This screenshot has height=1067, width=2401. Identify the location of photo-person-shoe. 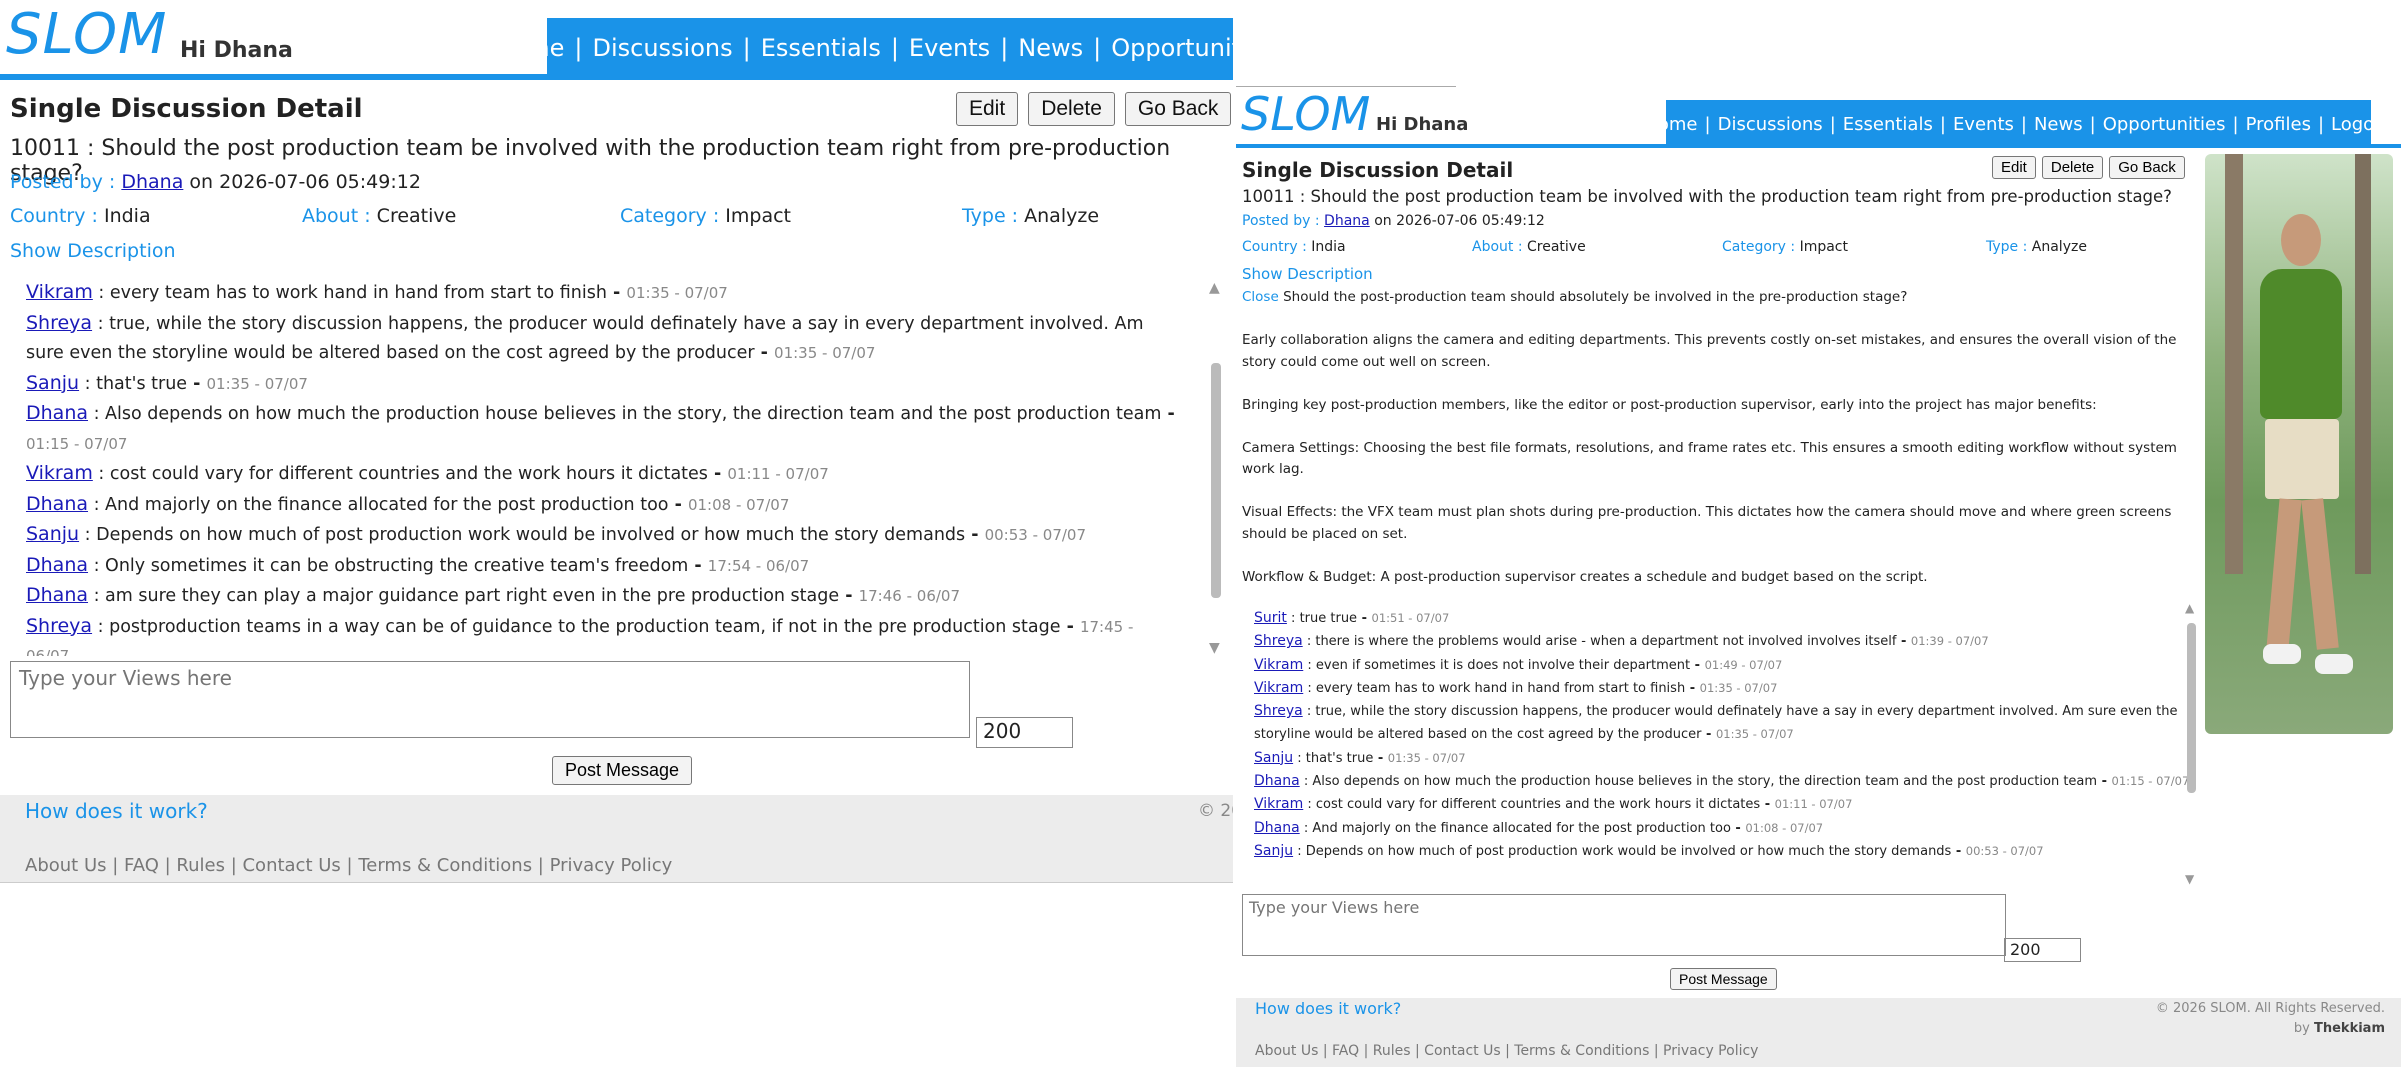
(2282, 654).